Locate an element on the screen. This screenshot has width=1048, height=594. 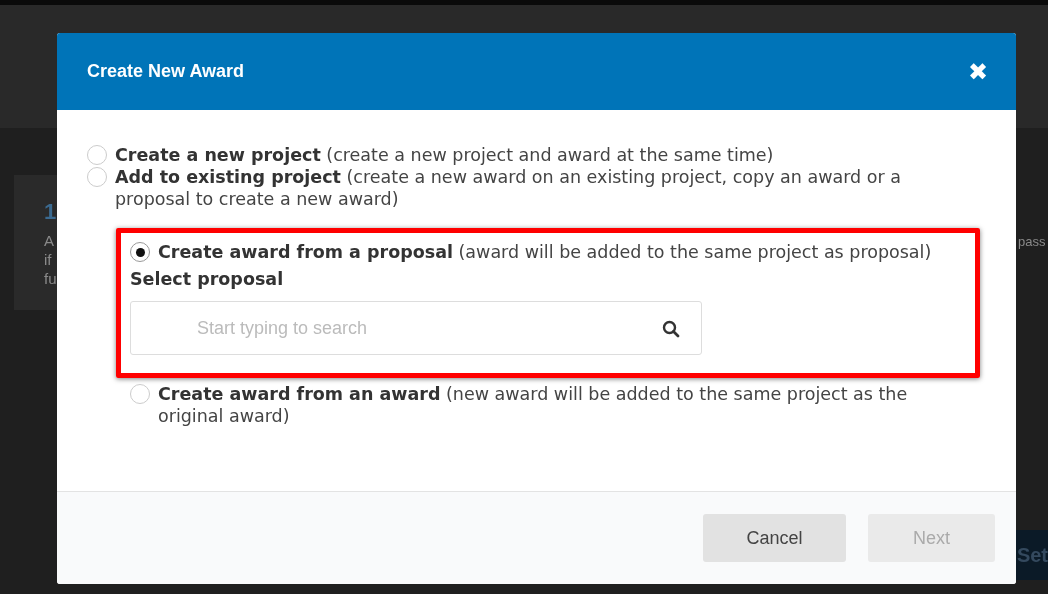
background-text: fu is located at coordinates (51, 278).